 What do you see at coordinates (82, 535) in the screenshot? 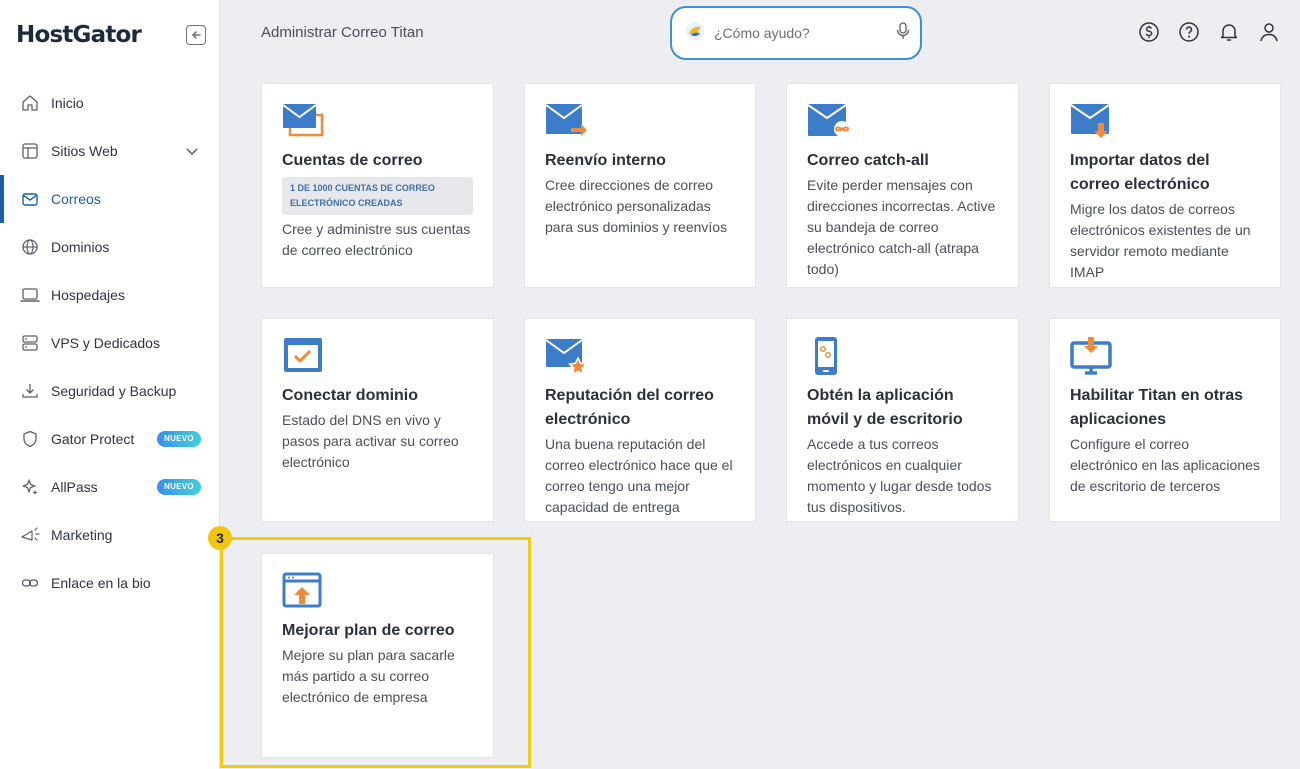
I see `sidebar-item-label: Marketing` at bounding box center [82, 535].